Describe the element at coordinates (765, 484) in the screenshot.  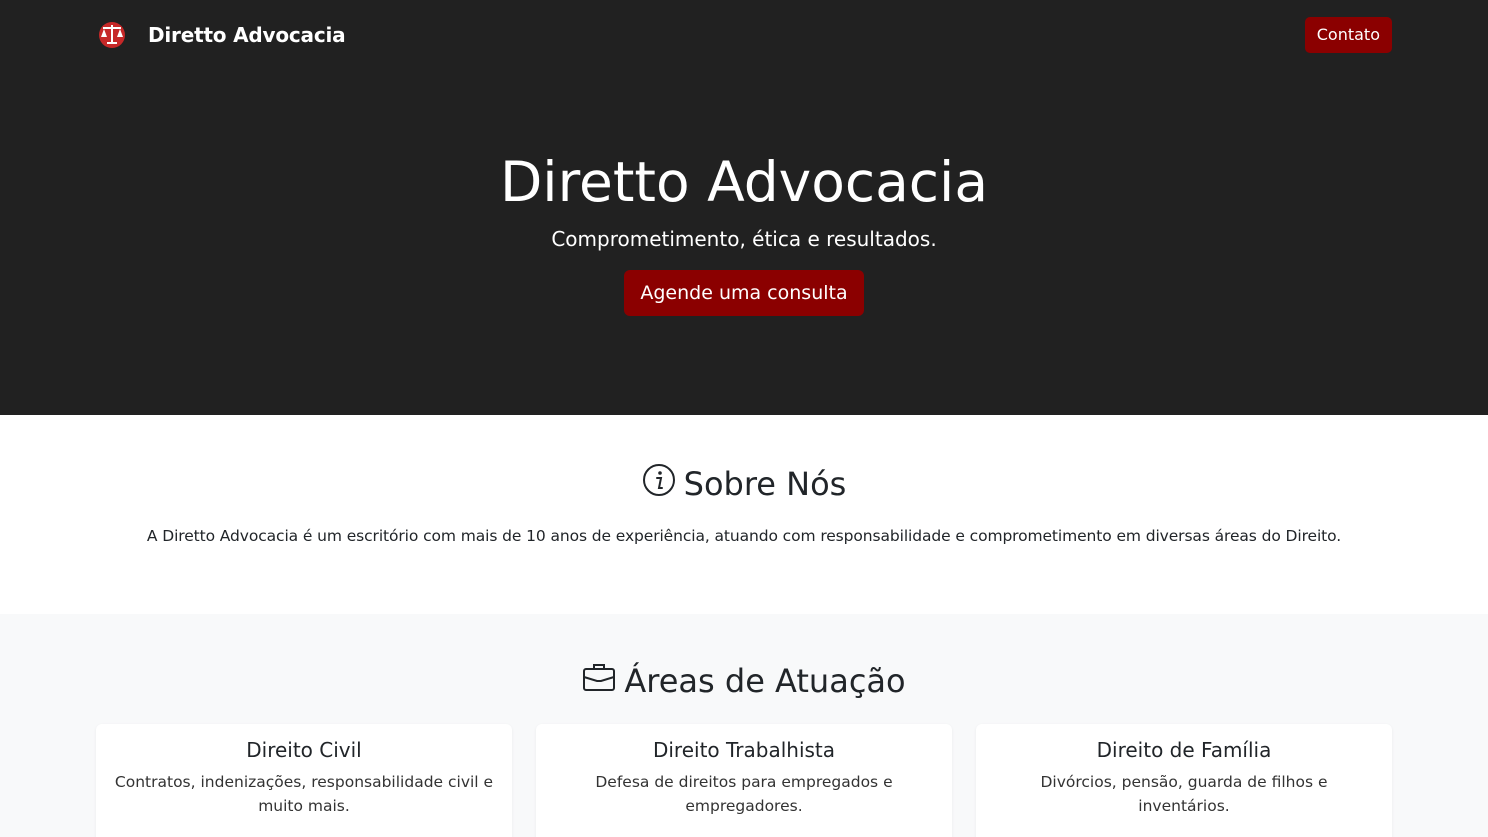
I see `about-title-text: Sobre Nós` at that location.